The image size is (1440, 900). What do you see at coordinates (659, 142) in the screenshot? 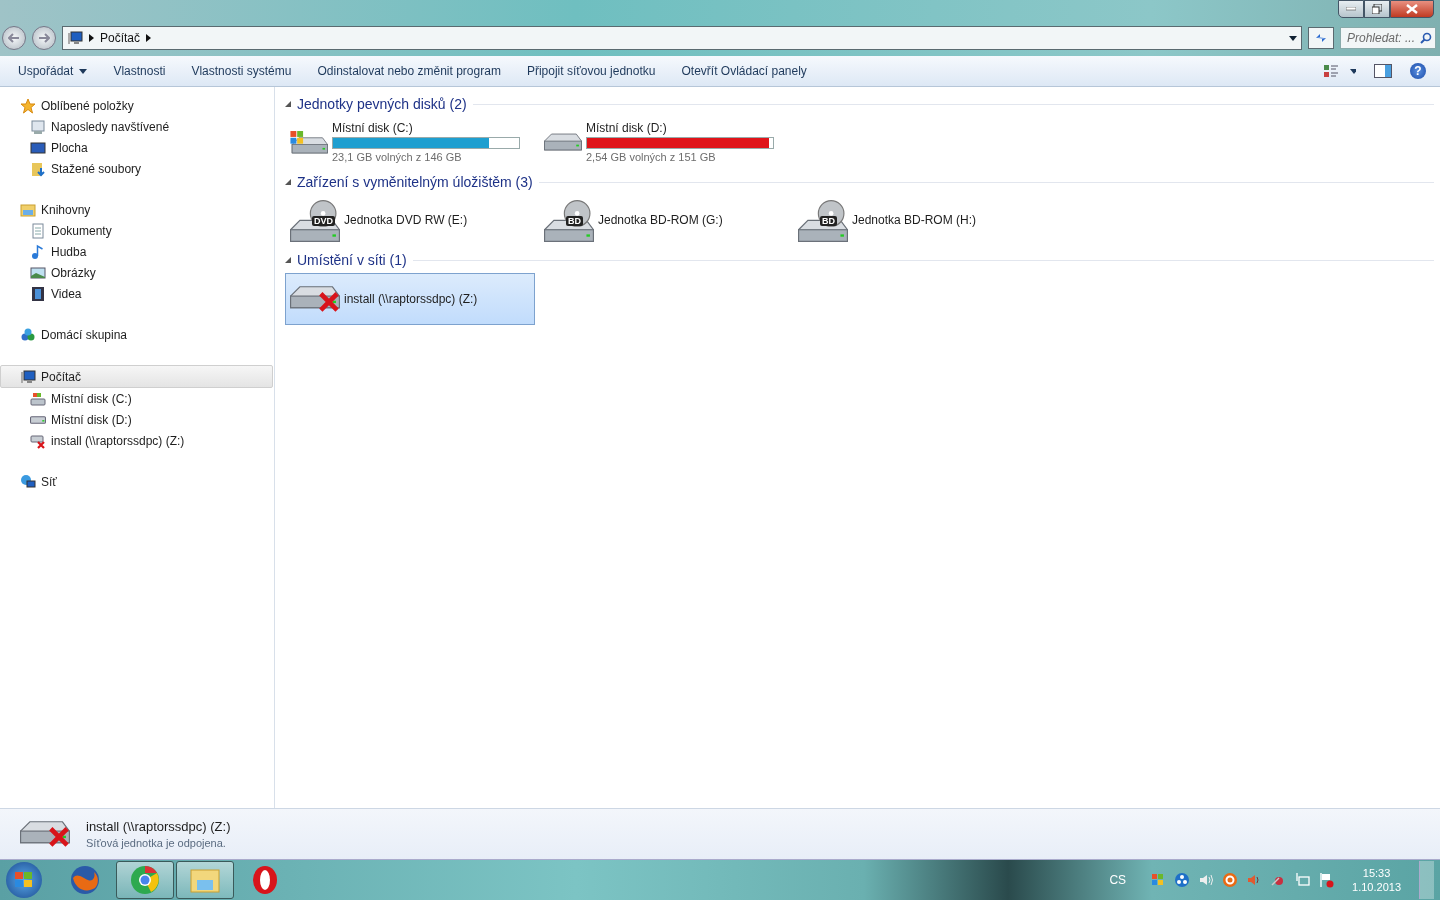
I see `drive-tile: Místní disk (D:) 2,54 GB volných z 151 GB` at bounding box center [659, 142].